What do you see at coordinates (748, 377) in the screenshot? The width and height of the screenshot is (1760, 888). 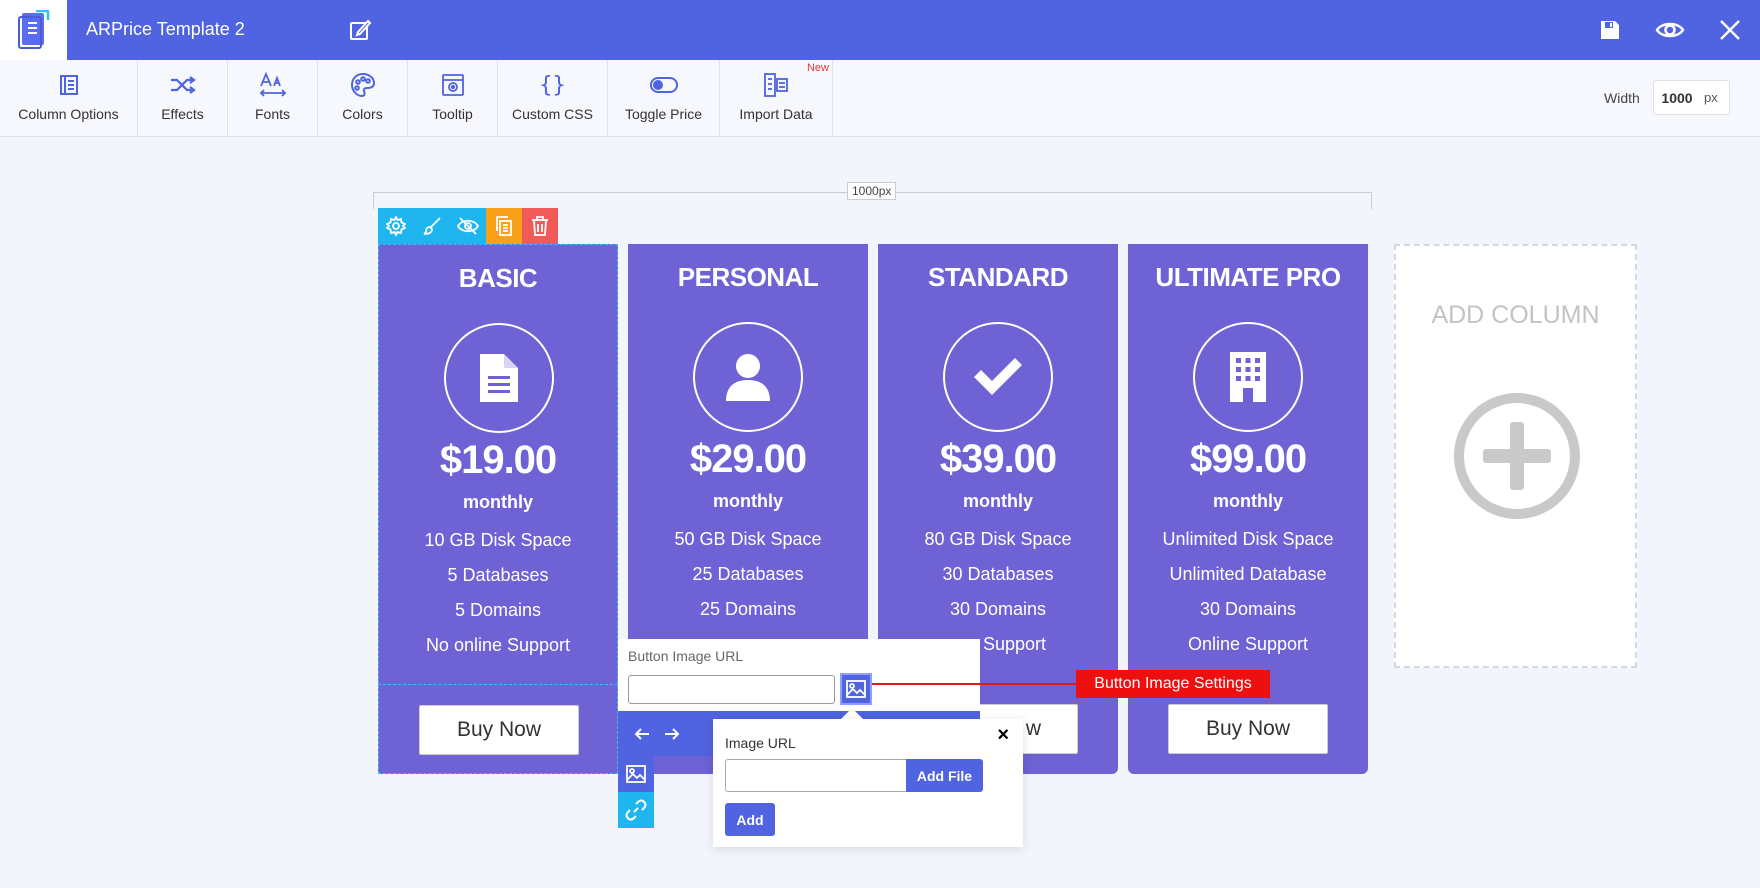 I see `user-icon` at bounding box center [748, 377].